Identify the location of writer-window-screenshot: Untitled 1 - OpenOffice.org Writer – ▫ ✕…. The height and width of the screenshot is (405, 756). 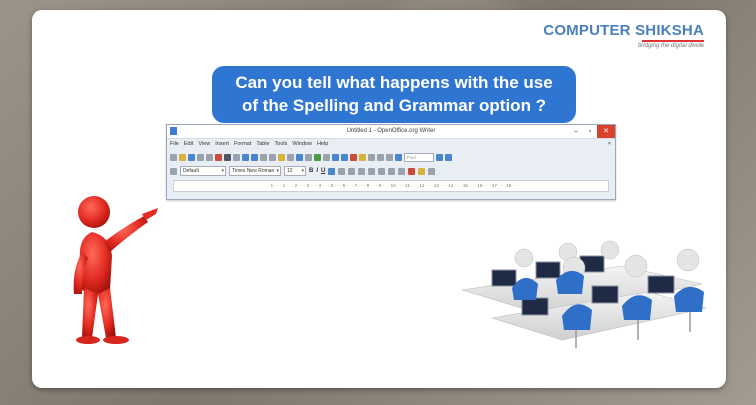
(391, 162).